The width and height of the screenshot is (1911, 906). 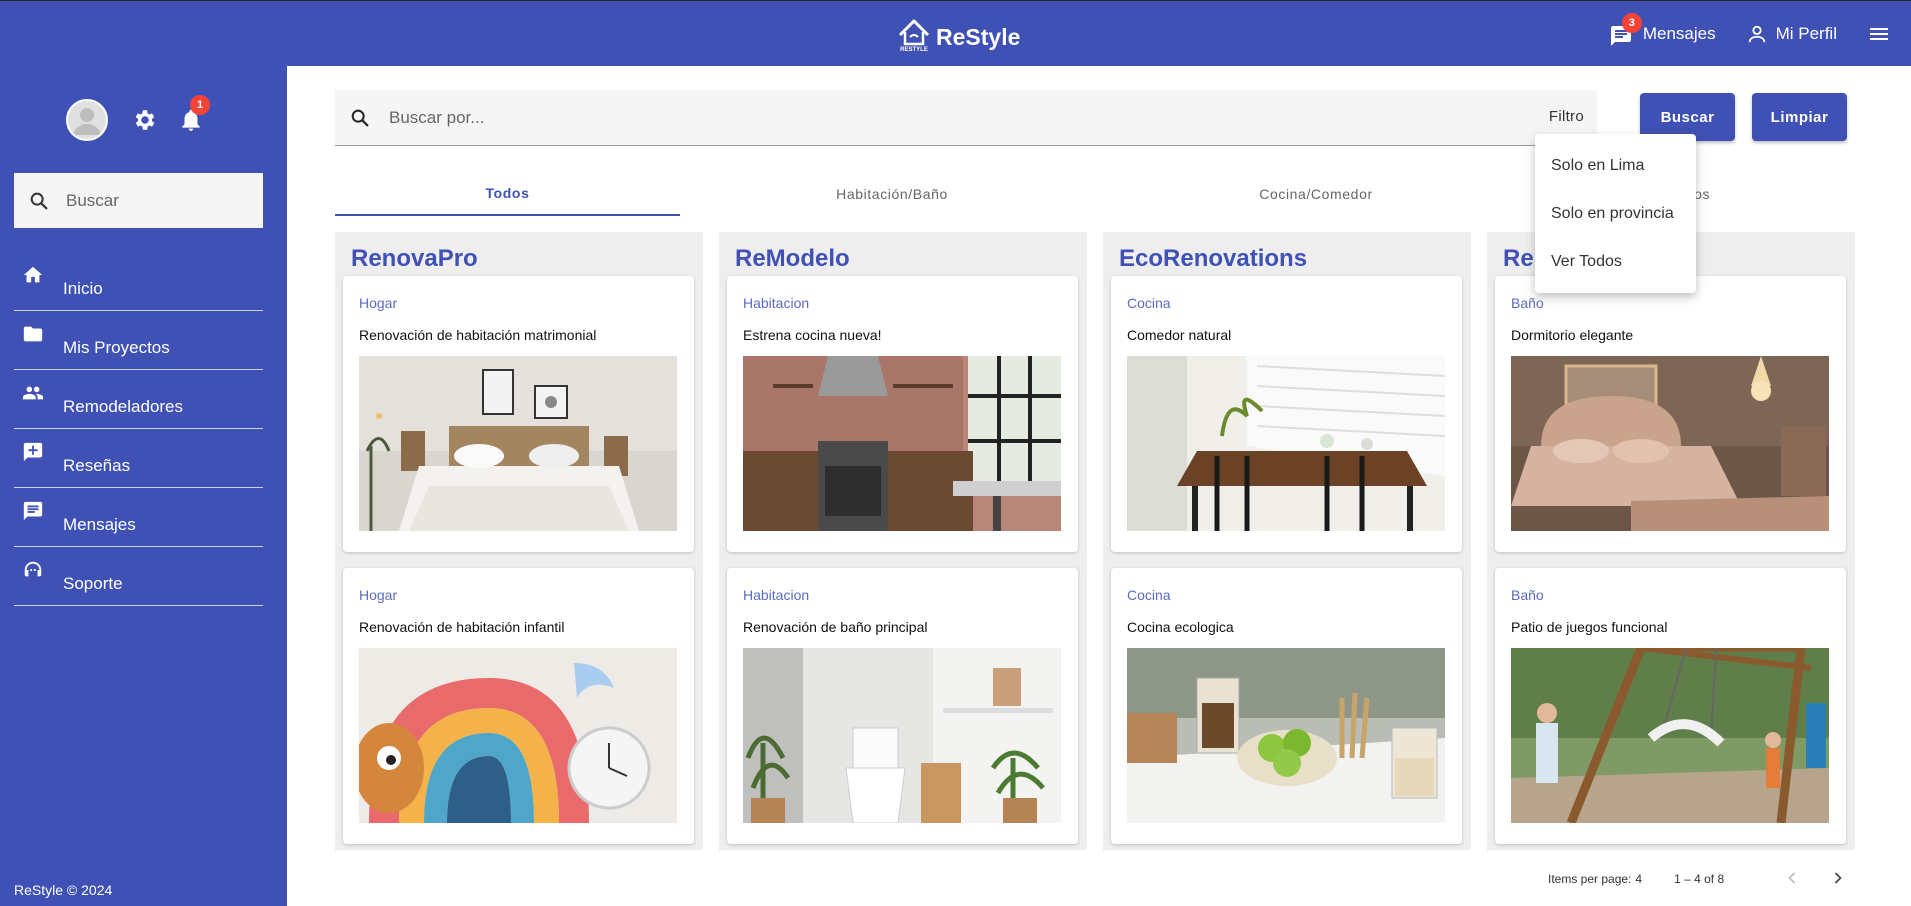 I want to click on sidebar-item-label: Mensajes, so click(x=99, y=524).